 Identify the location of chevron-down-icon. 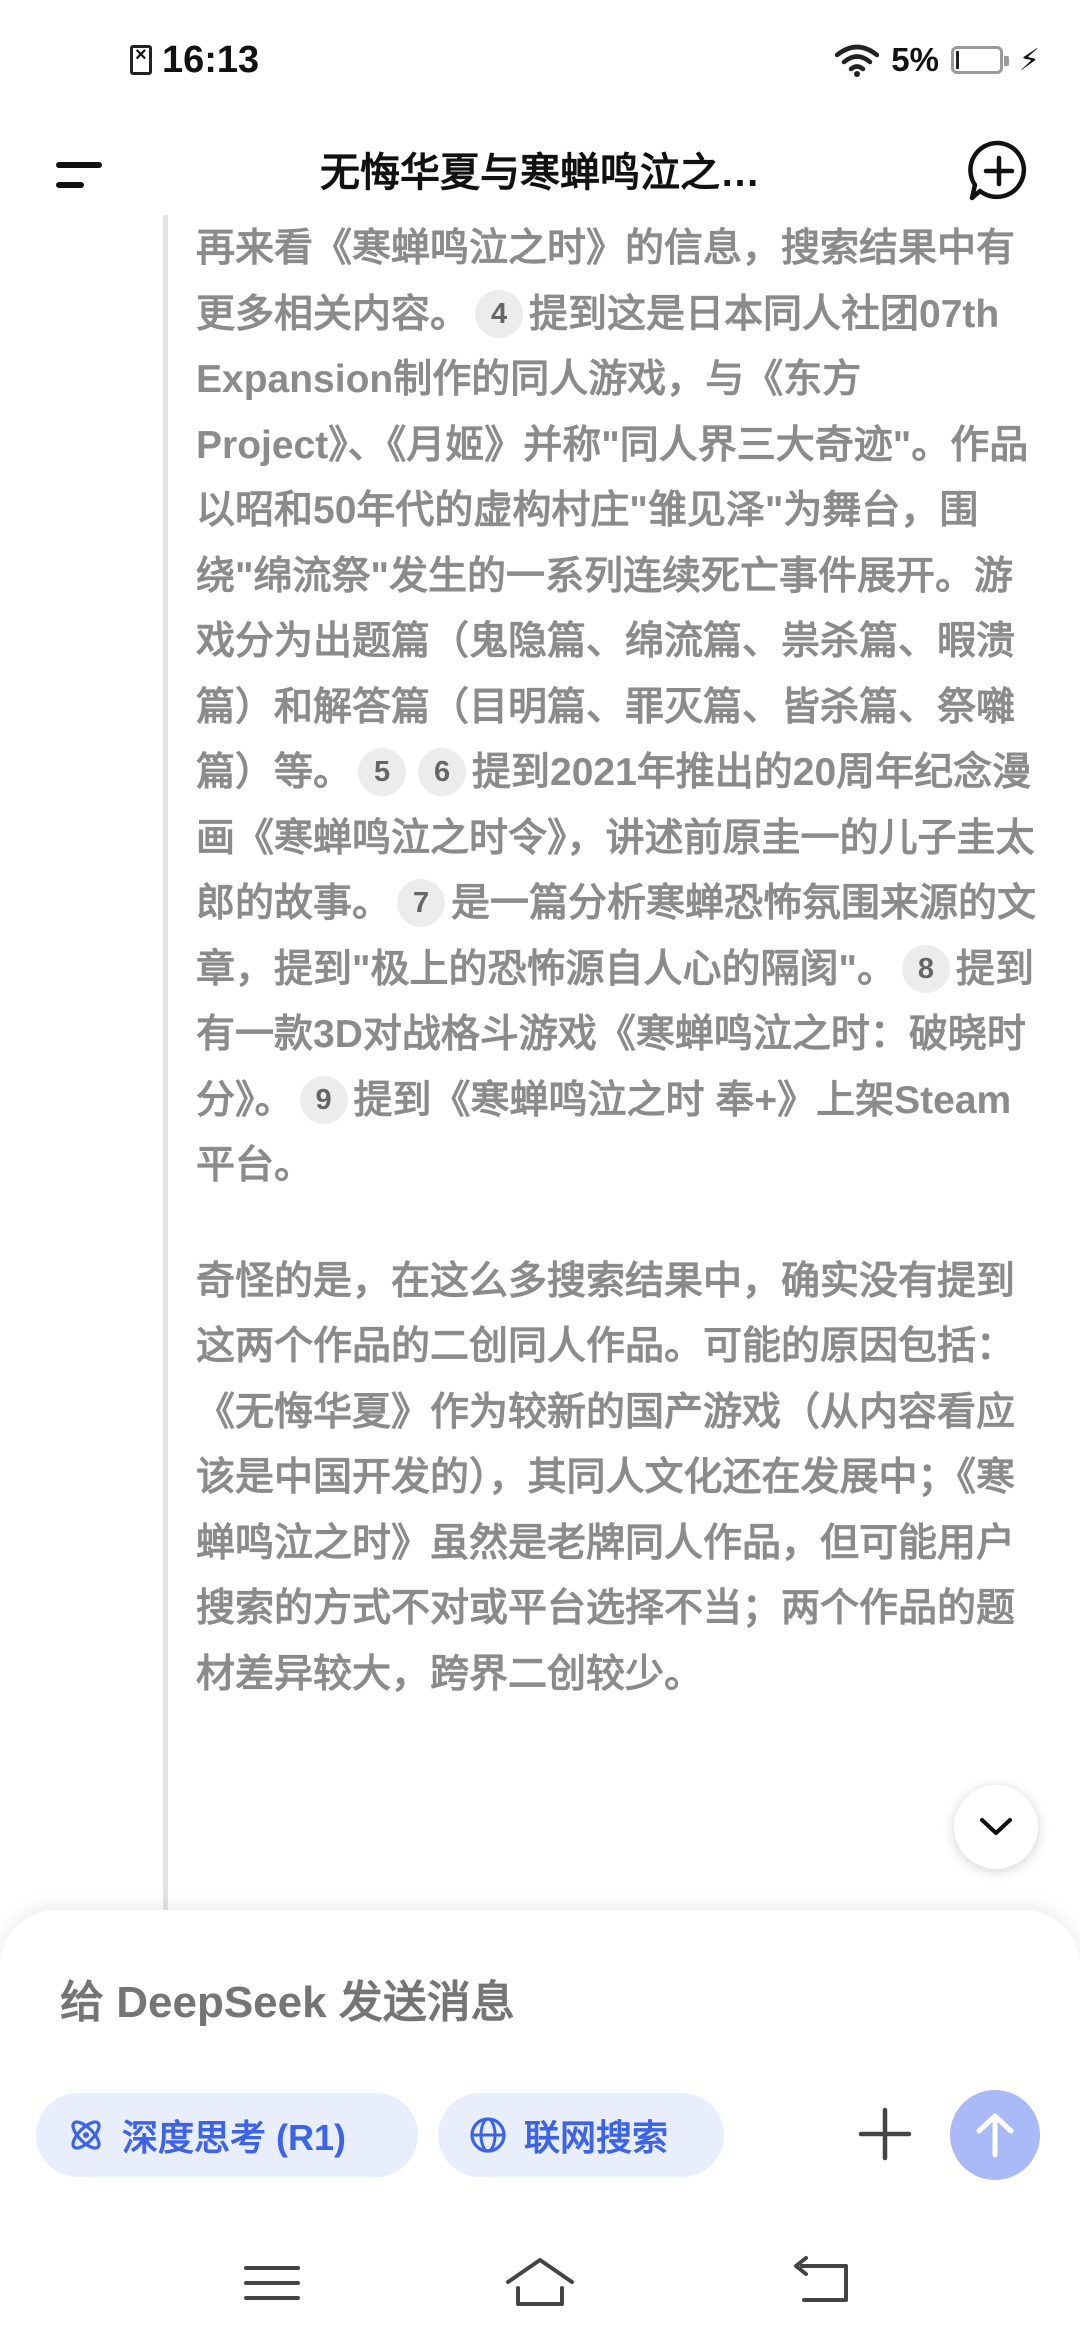
(996, 1826).